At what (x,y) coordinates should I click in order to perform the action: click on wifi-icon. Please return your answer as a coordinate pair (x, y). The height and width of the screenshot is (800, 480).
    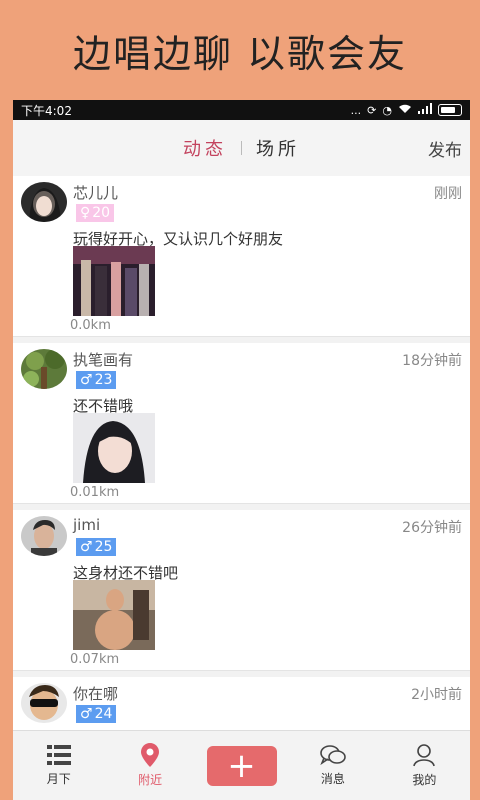
    Looking at the image, I should click on (405, 110).